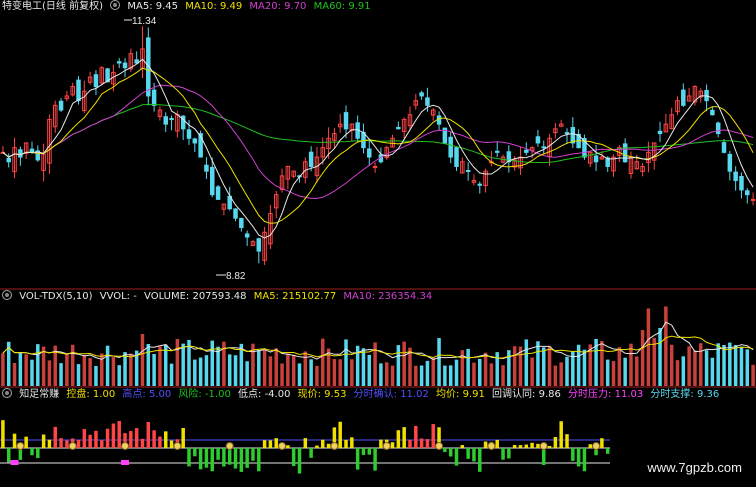 Image resolution: width=756 pixels, height=487 pixels. What do you see at coordinates (144, 21) in the screenshot?
I see `high-price-label: 11.34` at bounding box center [144, 21].